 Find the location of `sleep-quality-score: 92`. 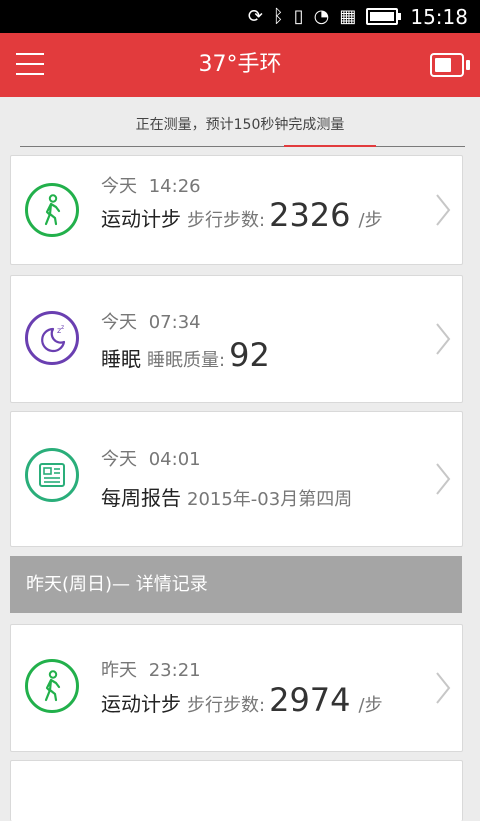

sleep-quality-score: 92 is located at coordinates (249, 355).